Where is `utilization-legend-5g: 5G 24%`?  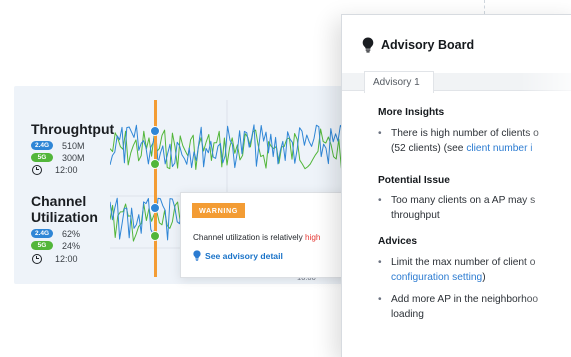 utilization-legend-5g: 5G 24% is located at coordinates (55, 245).